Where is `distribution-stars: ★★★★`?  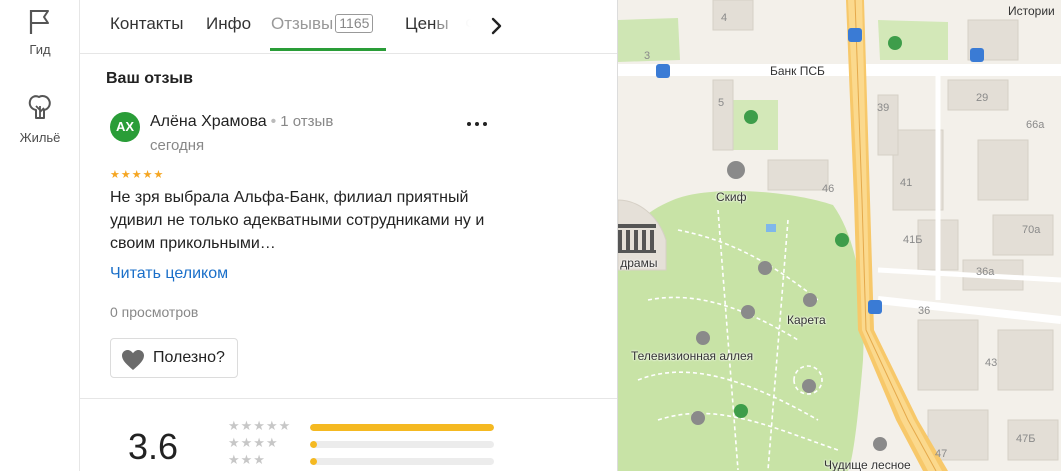 distribution-stars: ★★★★ is located at coordinates (253, 442).